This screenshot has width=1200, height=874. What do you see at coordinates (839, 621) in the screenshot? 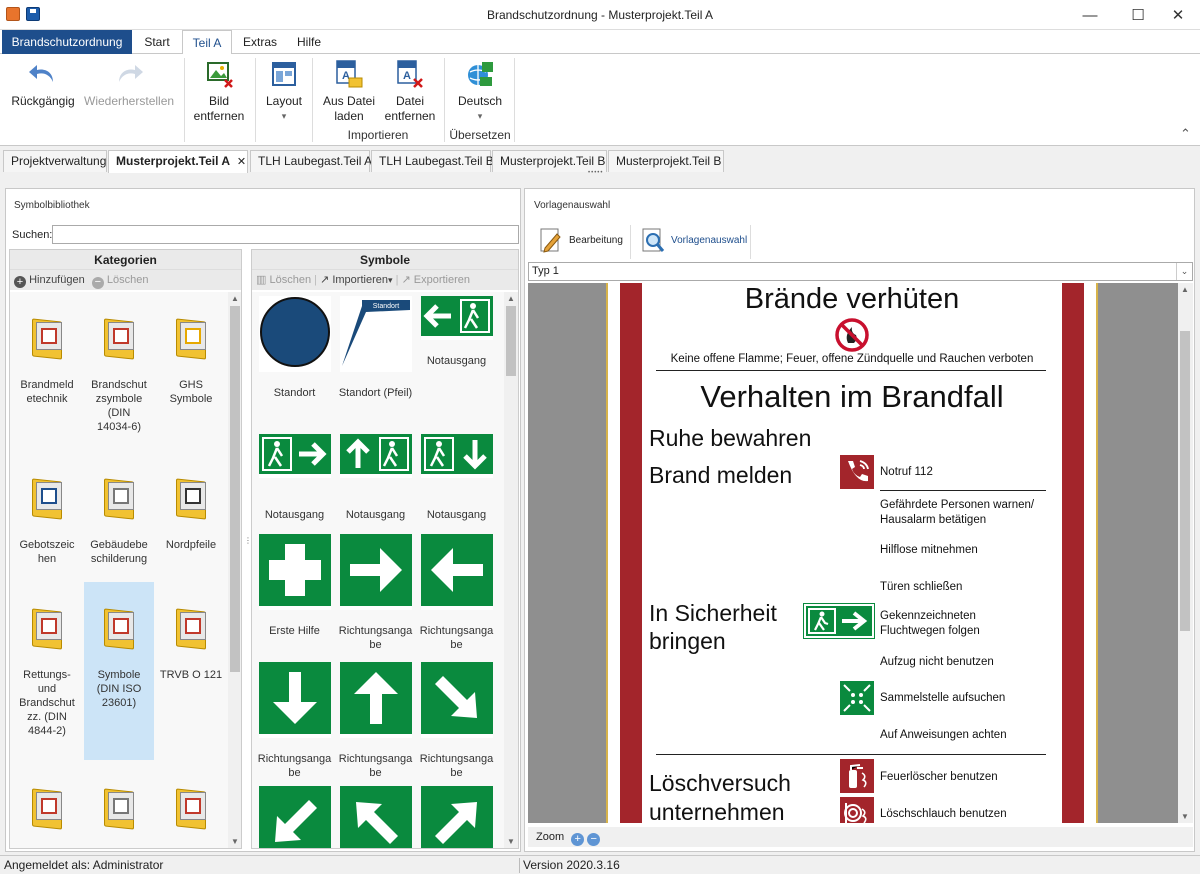
I see `exit-sign-icon` at bounding box center [839, 621].